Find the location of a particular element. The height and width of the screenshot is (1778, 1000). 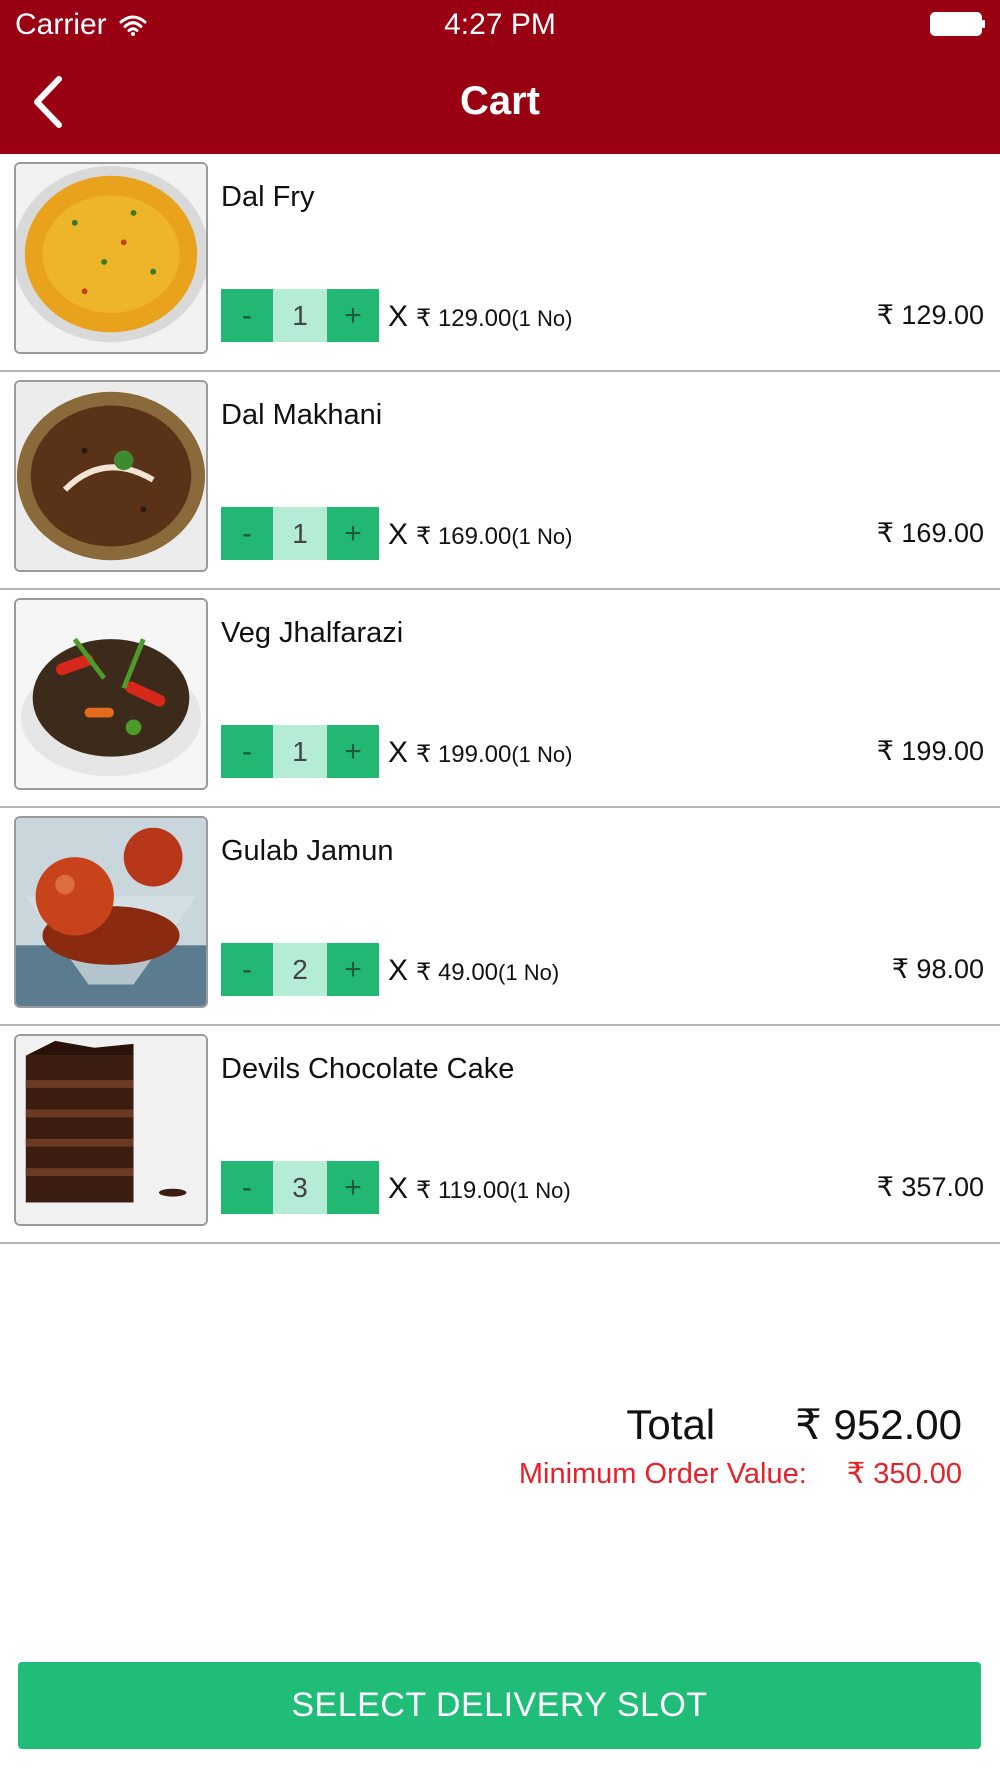

item-name: Veg Jhalfarazi is located at coordinates (312, 633).